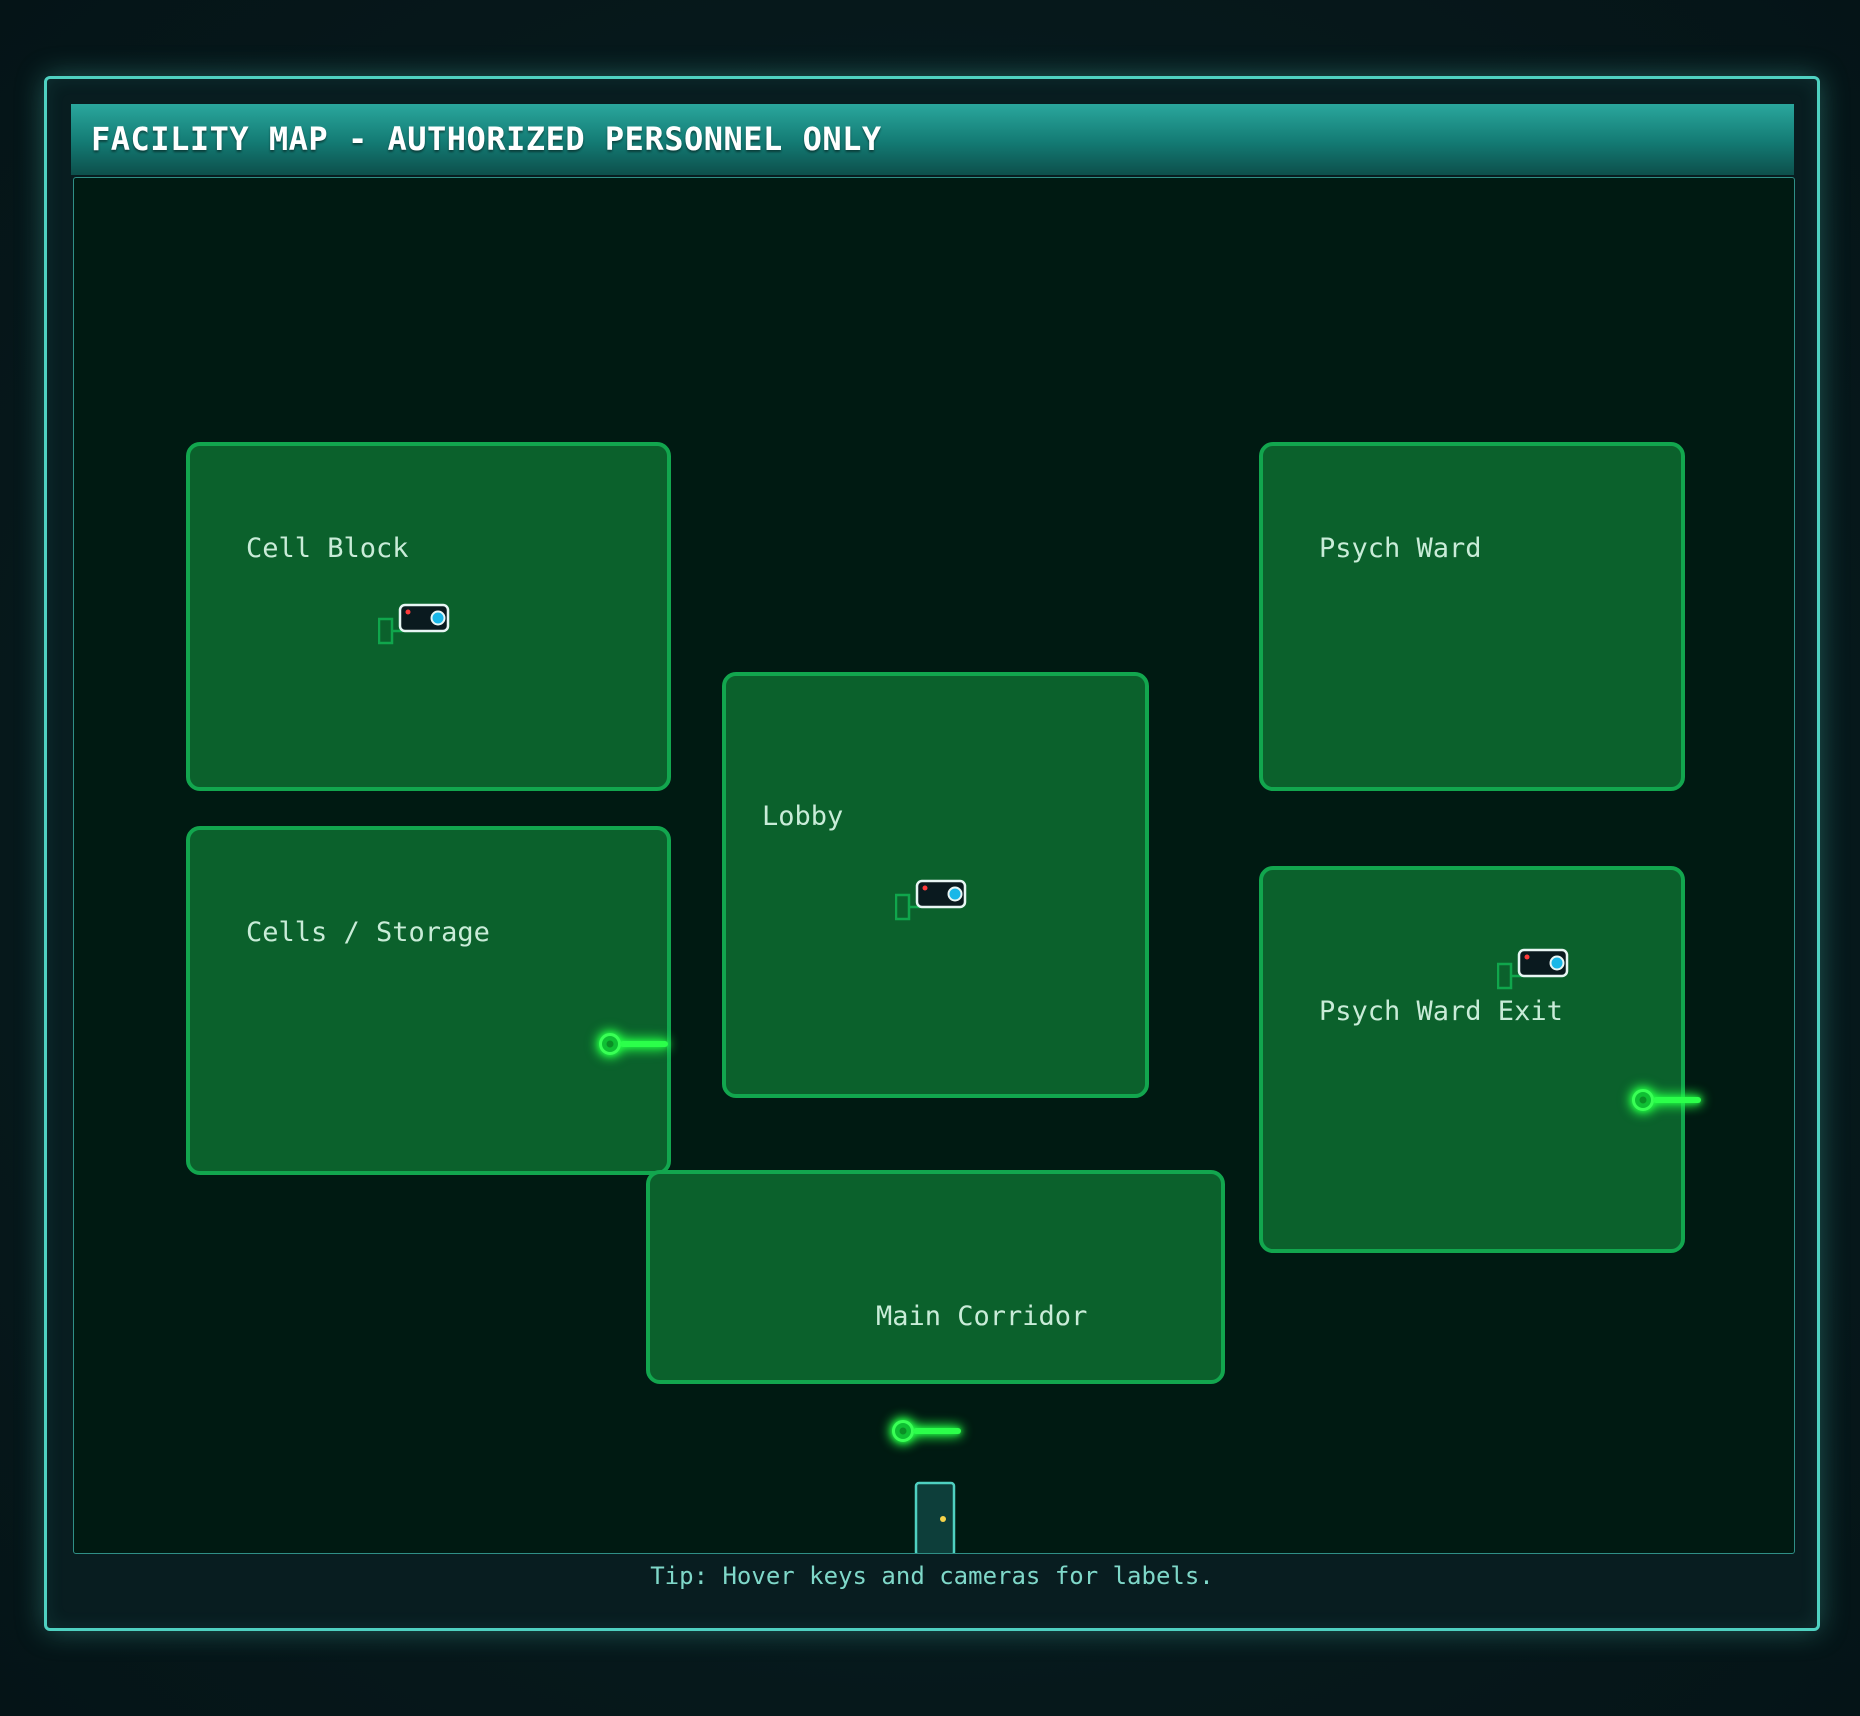 This screenshot has height=1716, width=1860. I want to click on room-label: Cell Block, so click(327, 548).